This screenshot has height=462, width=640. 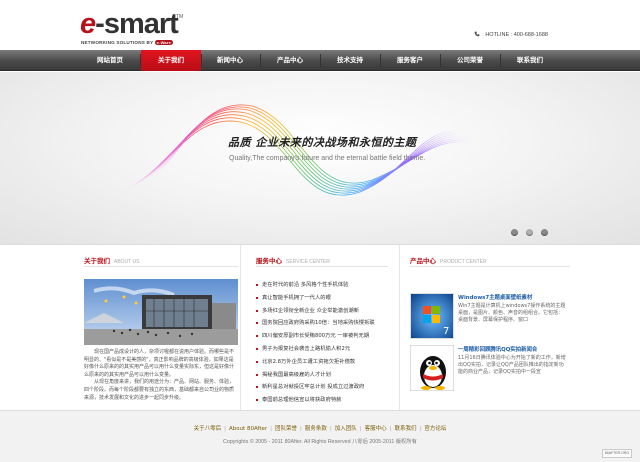 I want to click on service-header: 服务中心 SERVICE CENTER, so click(x=293, y=260).